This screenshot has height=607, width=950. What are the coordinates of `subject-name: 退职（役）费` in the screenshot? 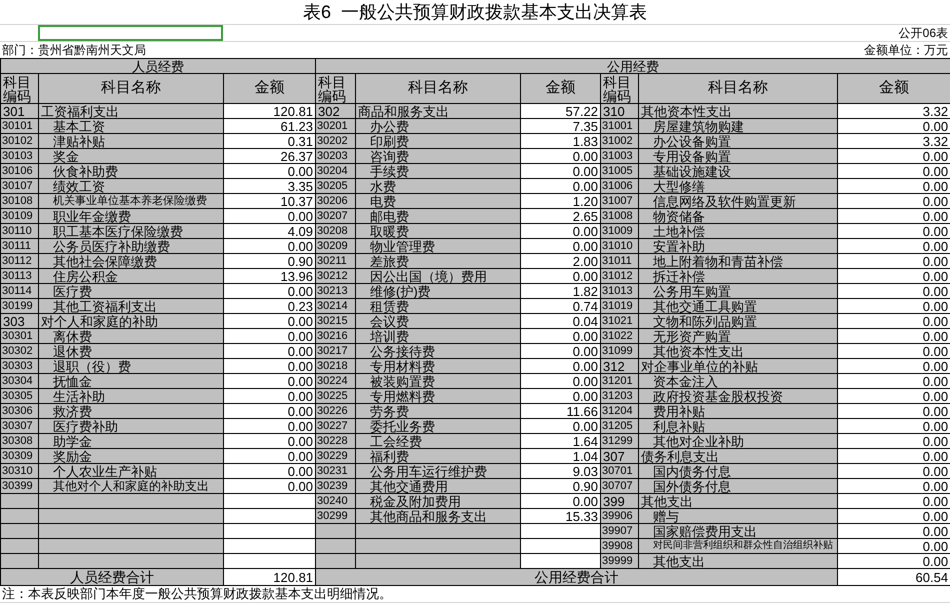 It's located at (92, 366).